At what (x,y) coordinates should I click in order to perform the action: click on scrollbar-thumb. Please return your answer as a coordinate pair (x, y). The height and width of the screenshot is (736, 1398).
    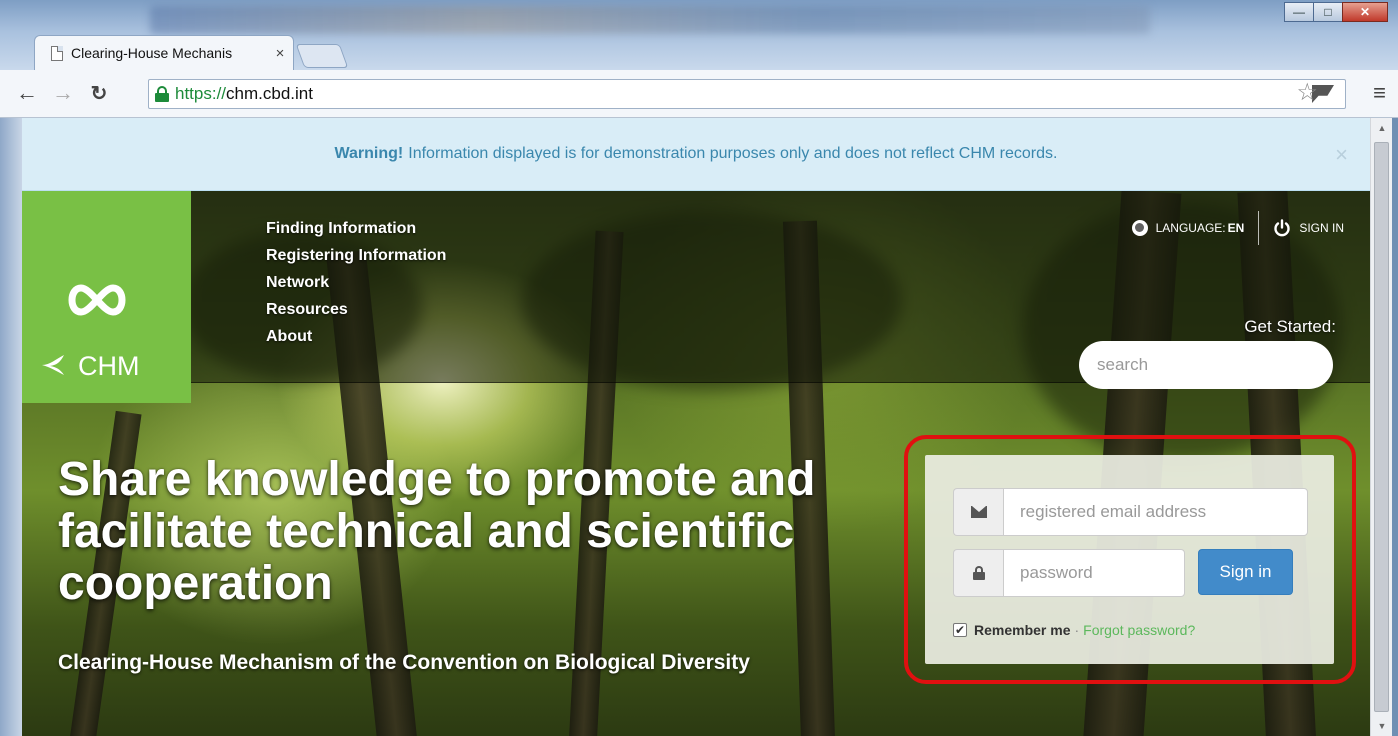
    Looking at the image, I should click on (1381, 427).